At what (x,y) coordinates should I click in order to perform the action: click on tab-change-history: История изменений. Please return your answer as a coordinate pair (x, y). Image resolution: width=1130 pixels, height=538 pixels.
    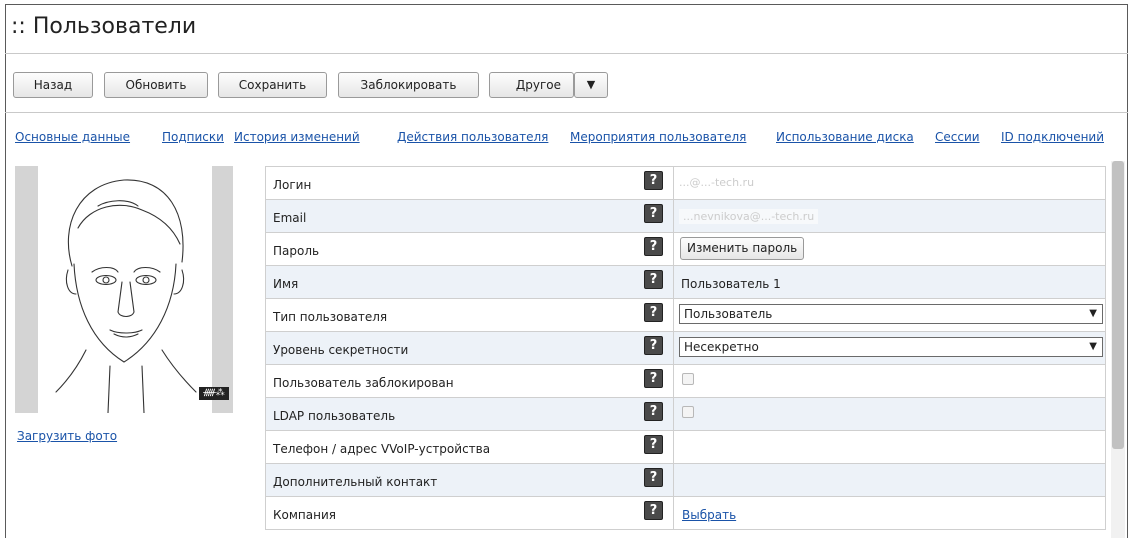
    Looking at the image, I should click on (297, 137).